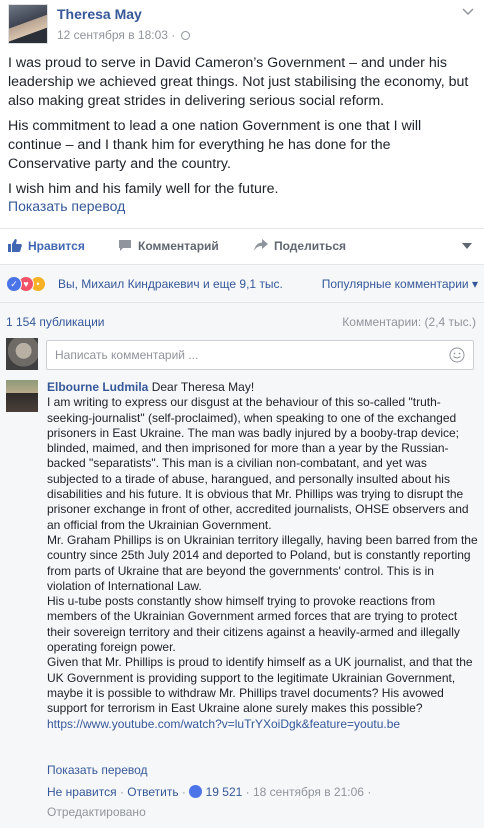 The image size is (484, 828). I want to click on comment-first-line: Elbourne Ludmila Dear Theresa May!, so click(263, 387).